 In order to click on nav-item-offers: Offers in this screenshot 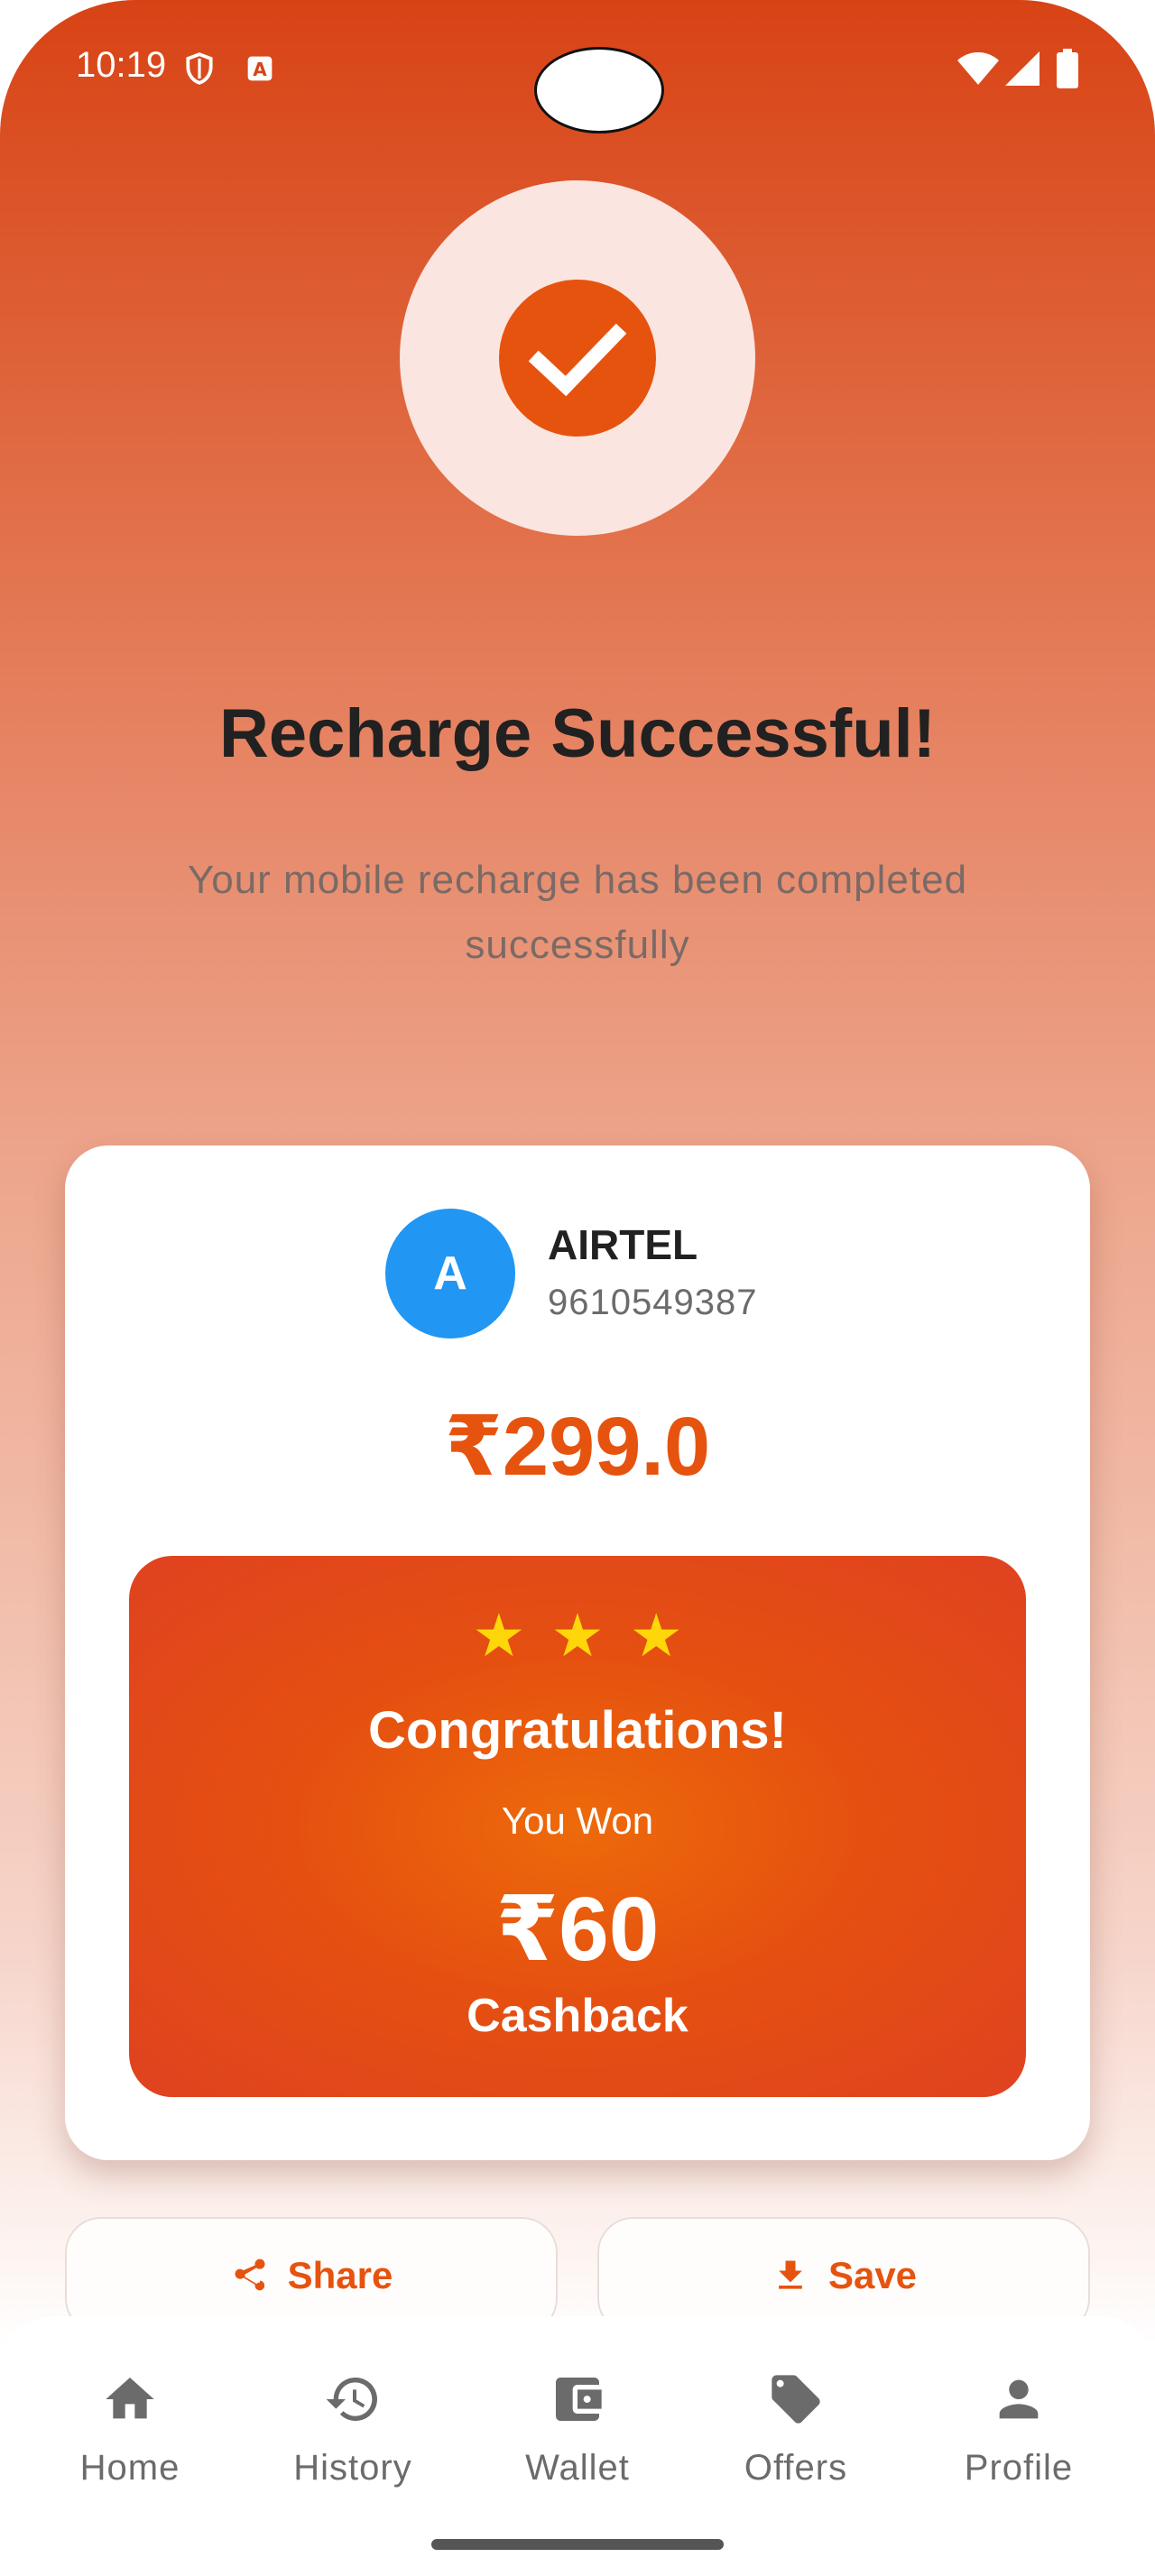, I will do `click(796, 2430)`.